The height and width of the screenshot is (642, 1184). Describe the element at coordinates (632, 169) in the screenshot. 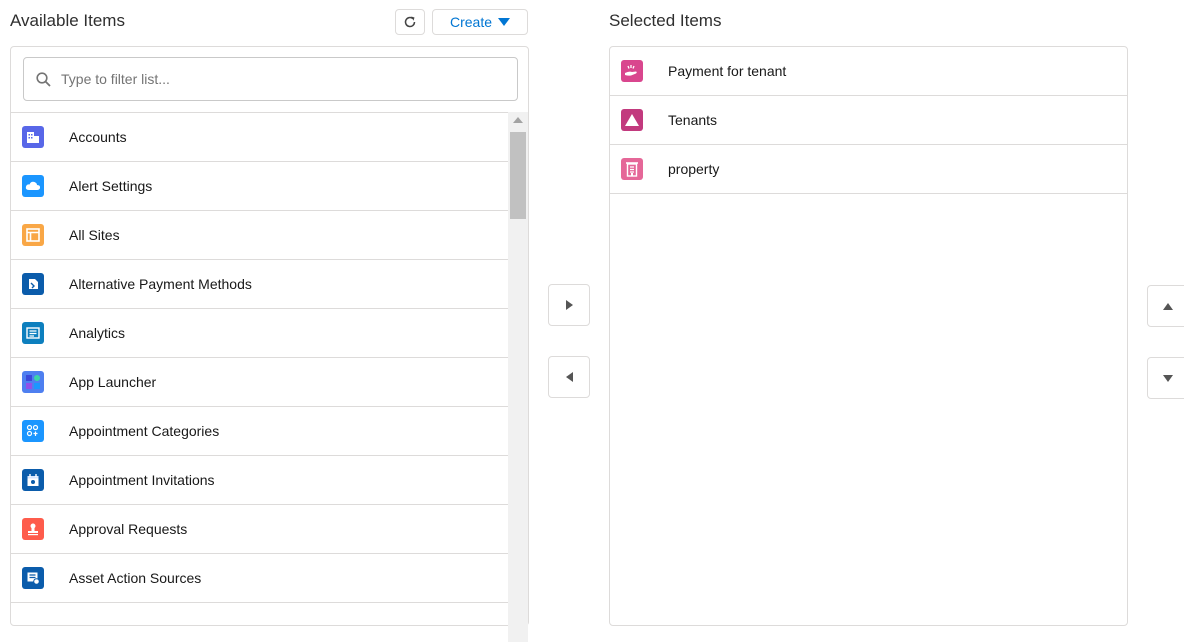

I see `building-icon` at that location.